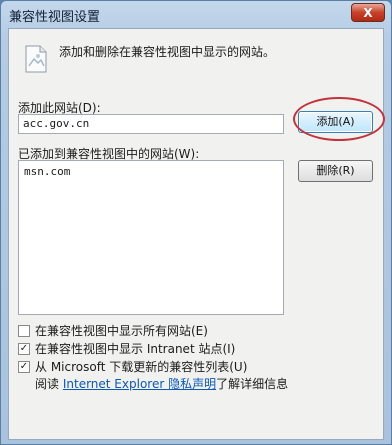  What do you see at coordinates (121, 331) in the screenshot?
I see `option-label: 在兼容性视图中显示所有网站(E)` at bounding box center [121, 331].